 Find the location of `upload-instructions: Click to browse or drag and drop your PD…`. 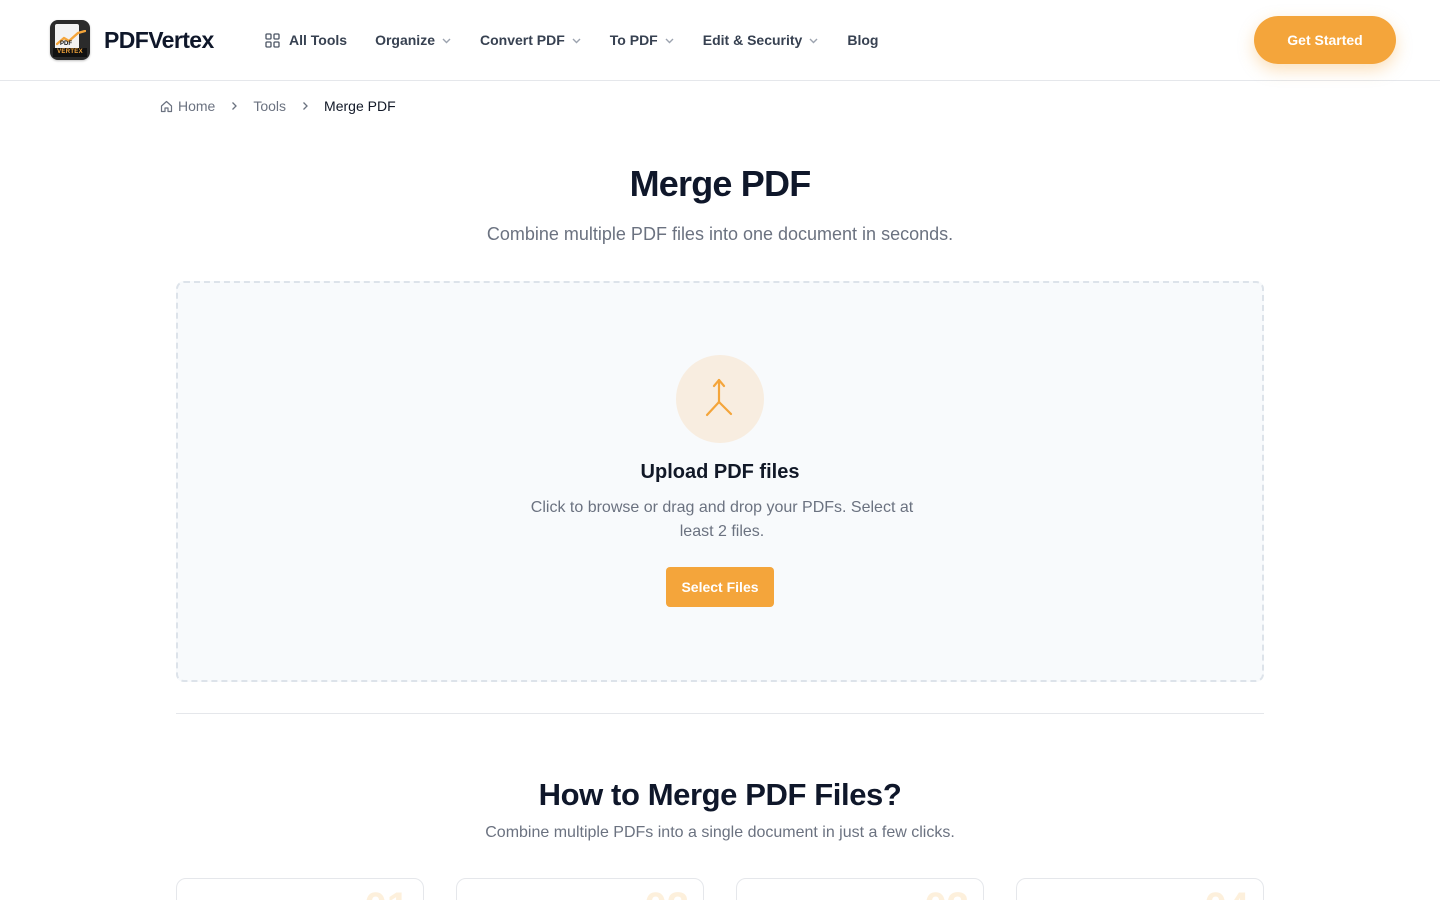

upload-instructions: Click to browse or drag and drop your PD… is located at coordinates (722, 519).